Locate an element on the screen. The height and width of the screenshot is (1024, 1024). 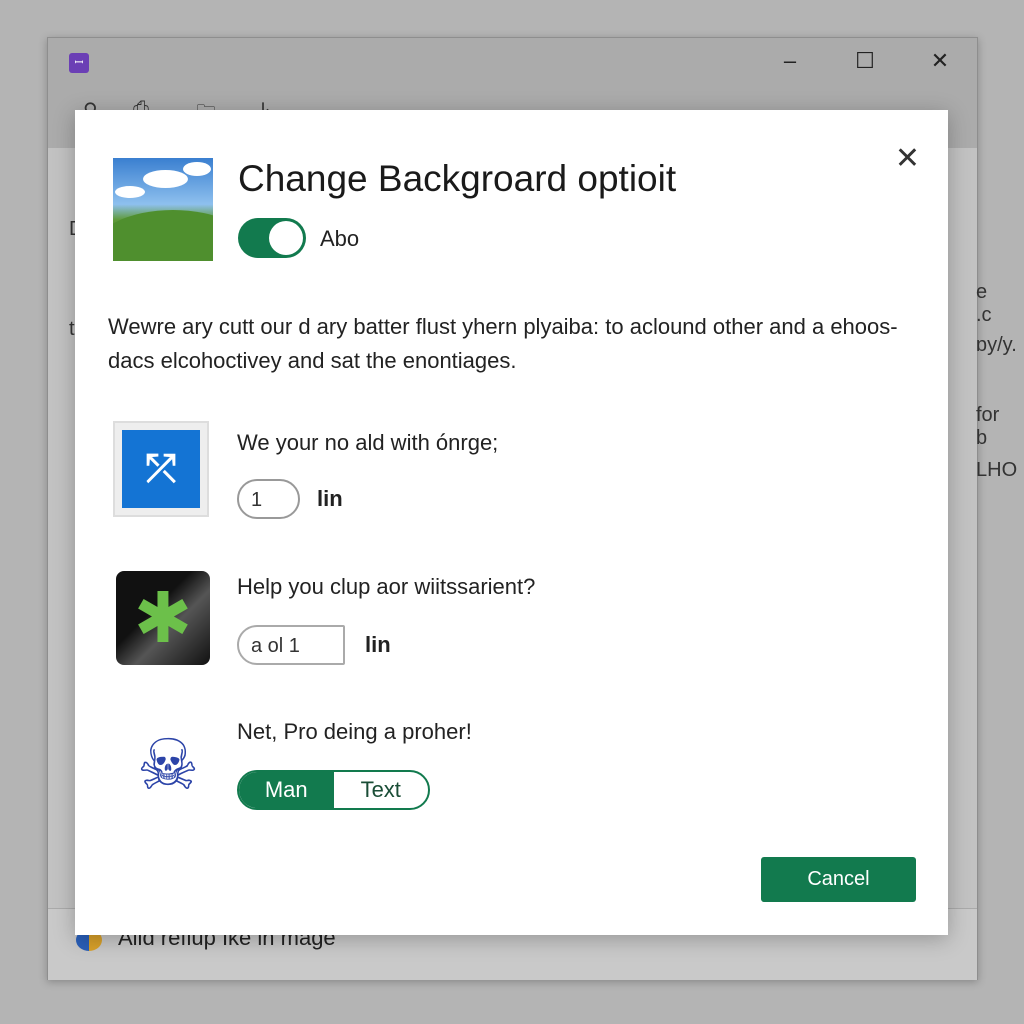
value-input: 1 is located at coordinates (268, 499).